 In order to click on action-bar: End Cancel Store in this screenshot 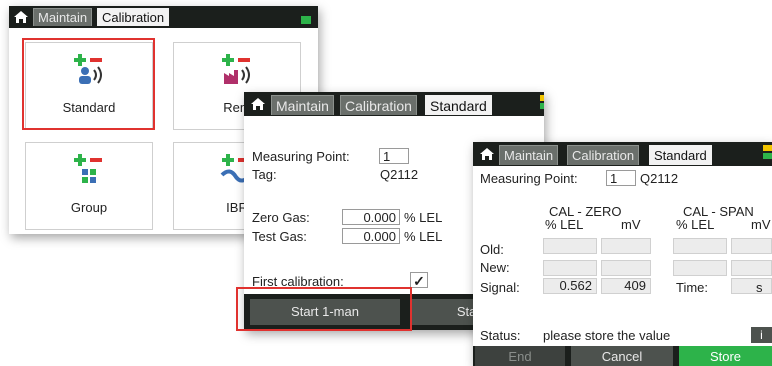, I will do `click(622, 356)`.